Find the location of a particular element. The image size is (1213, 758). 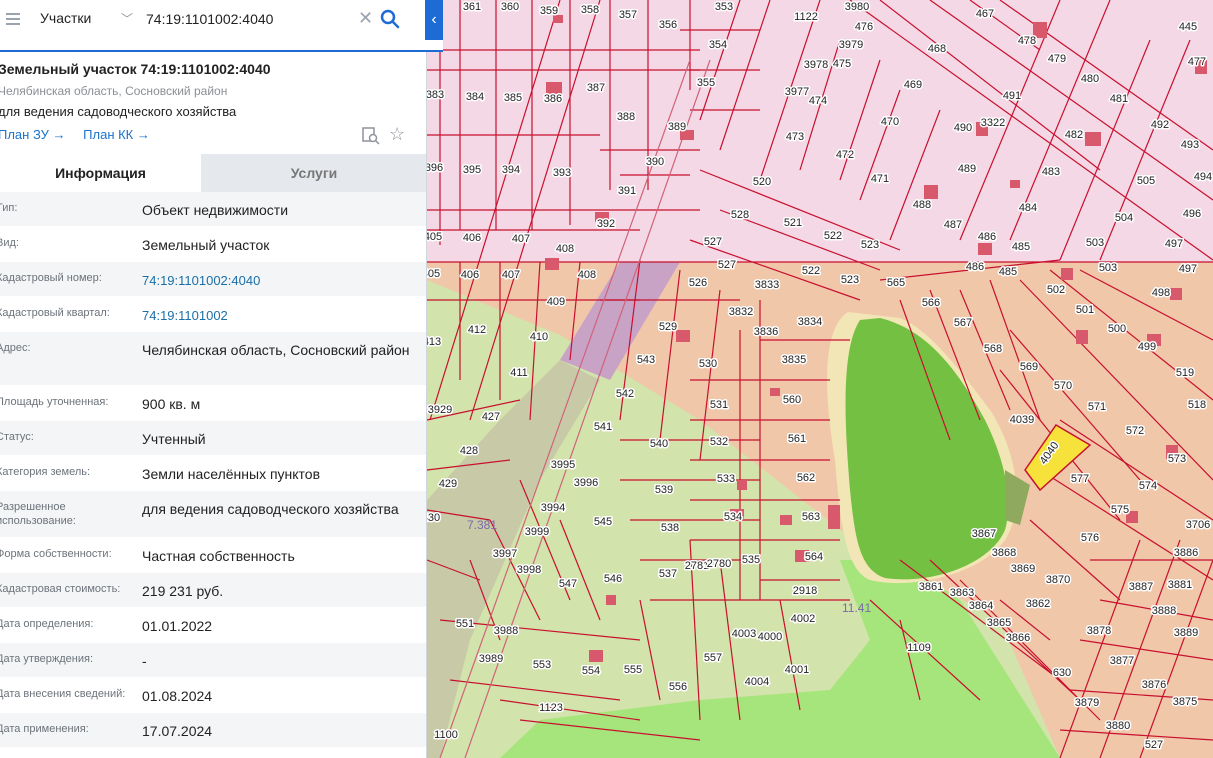

plot-label: 565 is located at coordinates (895, 283).